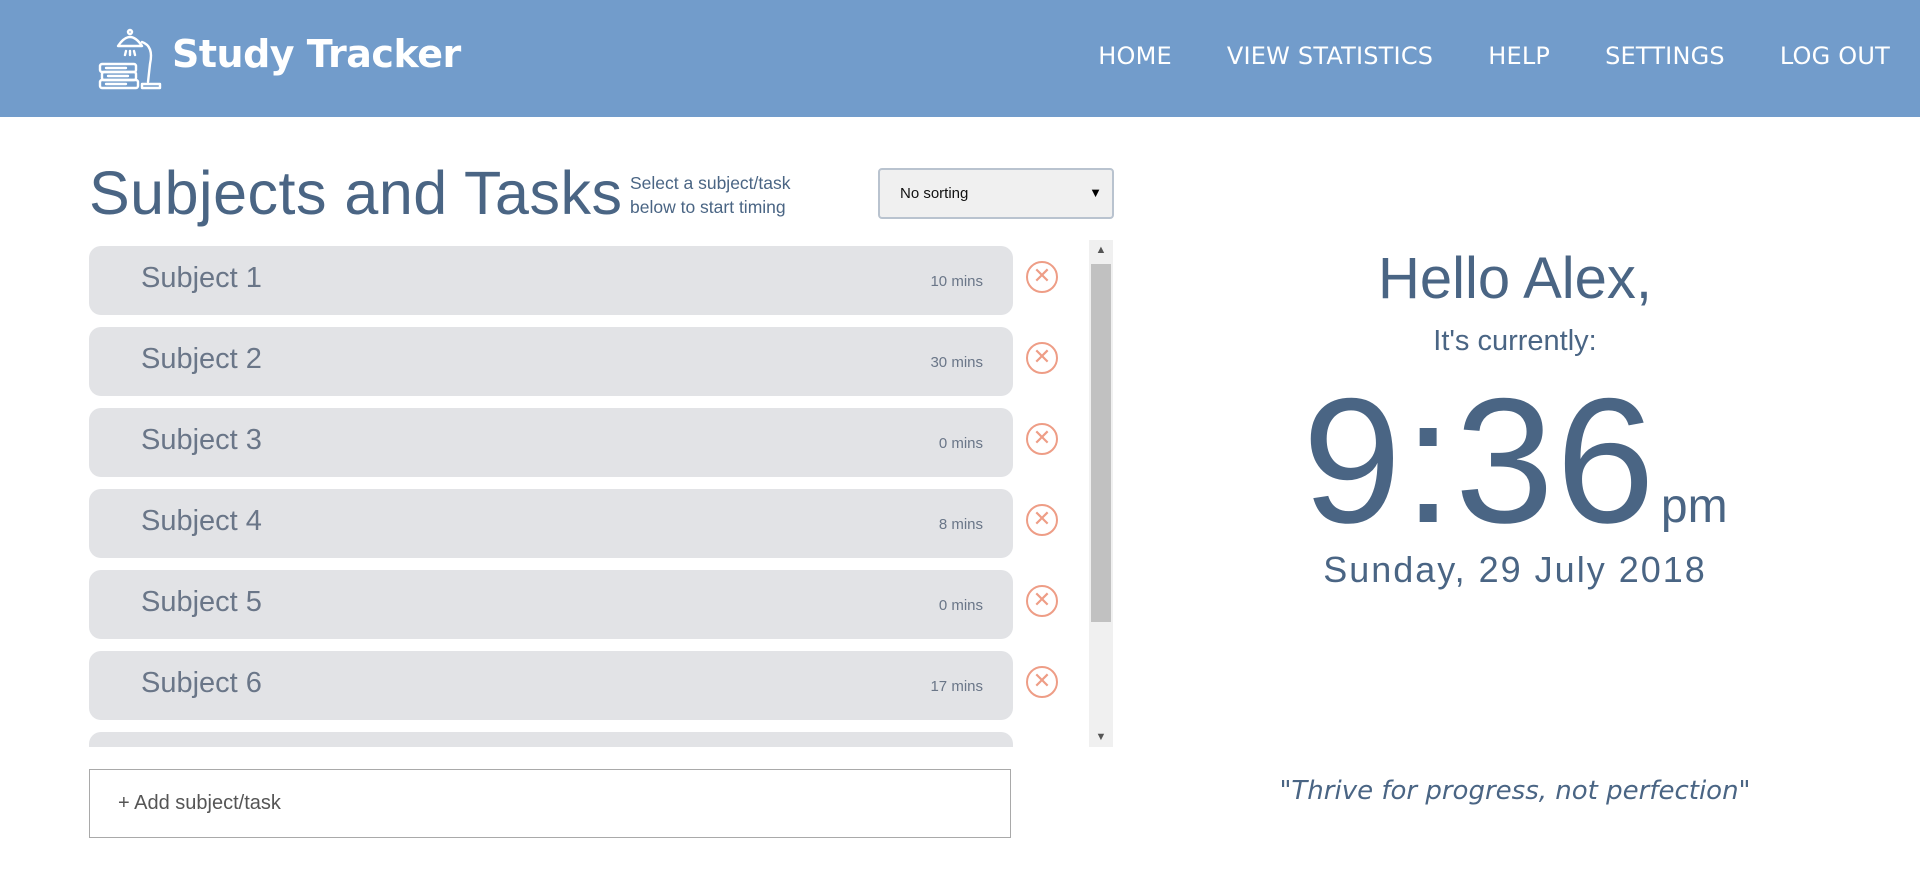 This screenshot has height=882, width=1920. I want to click on brand-name: Study Tracker, so click(316, 54).